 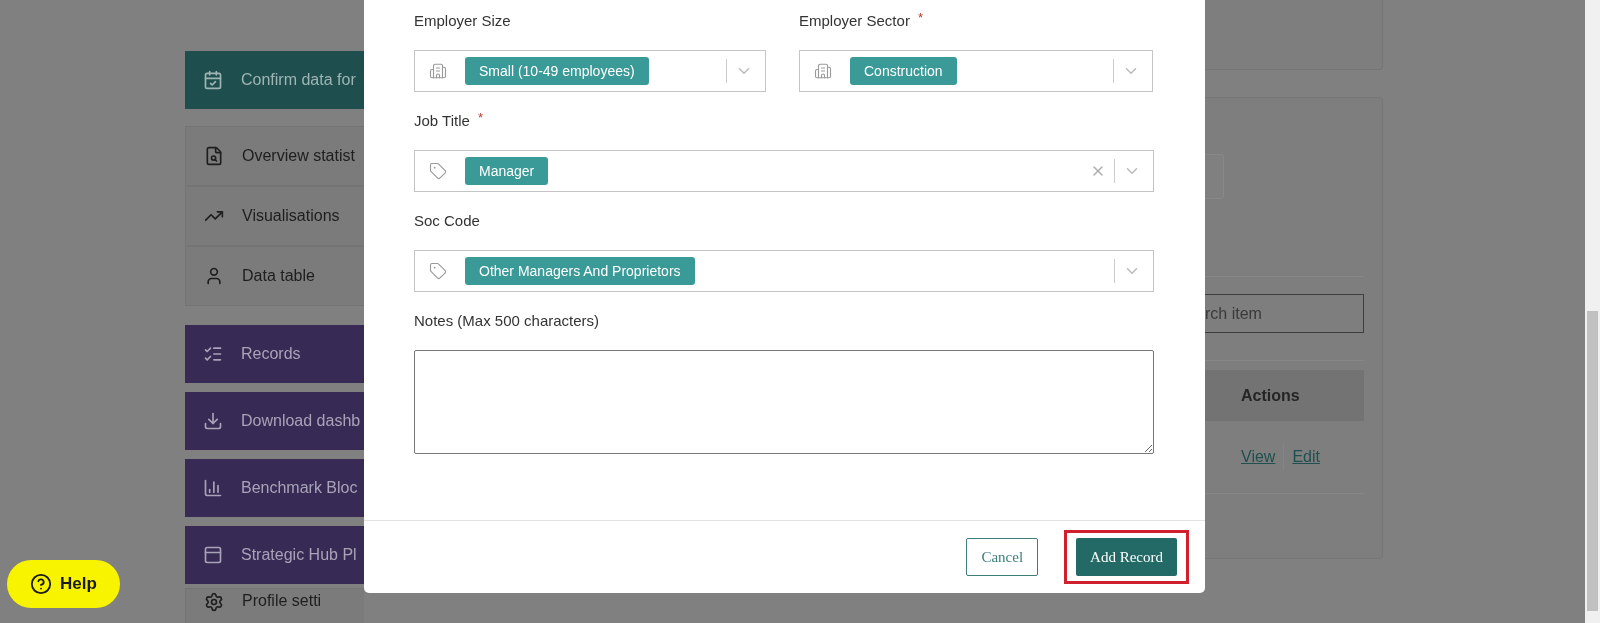 I want to click on field-label: Job Title, so click(x=442, y=121).